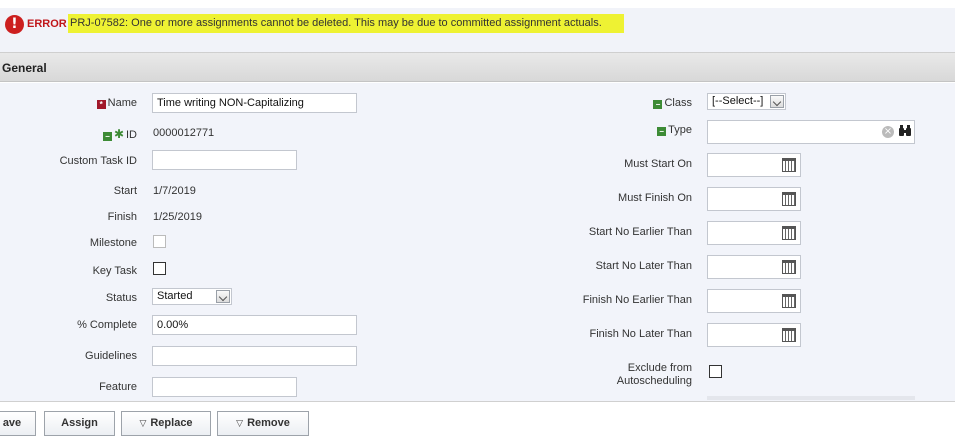 The width and height of the screenshot is (955, 443). What do you see at coordinates (159, 268) in the screenshot?
I see `key-task-checkbox` at bounding box center [159, 268].